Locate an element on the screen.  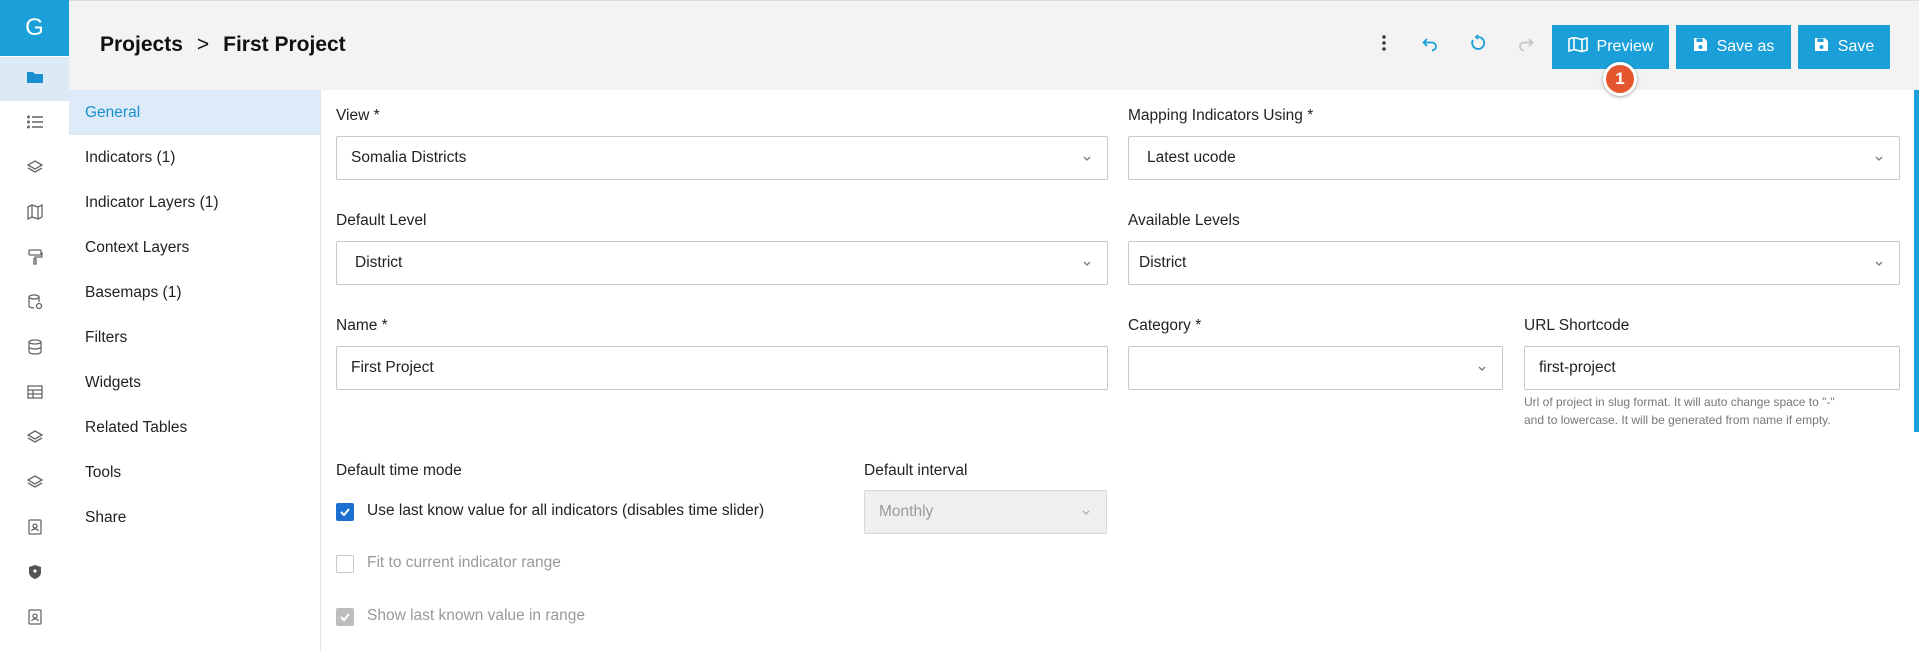
redo-icon is located at coordinates (1526, 45).